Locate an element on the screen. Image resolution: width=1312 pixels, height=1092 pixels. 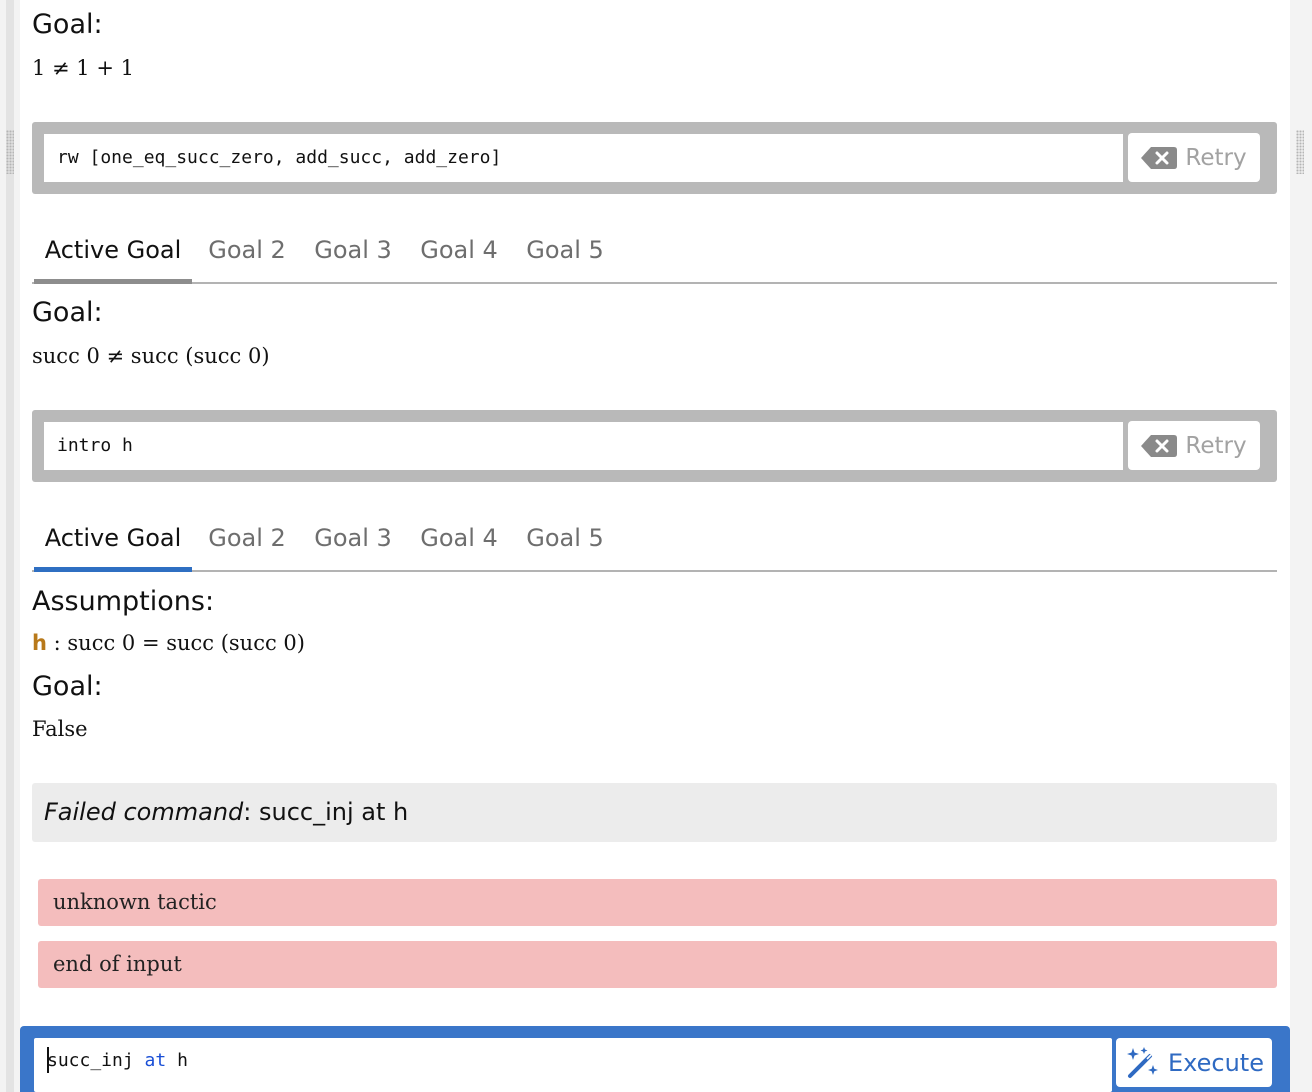
command-input-bar: succ_inj at h Execute is located at coordinates (655, 1059).